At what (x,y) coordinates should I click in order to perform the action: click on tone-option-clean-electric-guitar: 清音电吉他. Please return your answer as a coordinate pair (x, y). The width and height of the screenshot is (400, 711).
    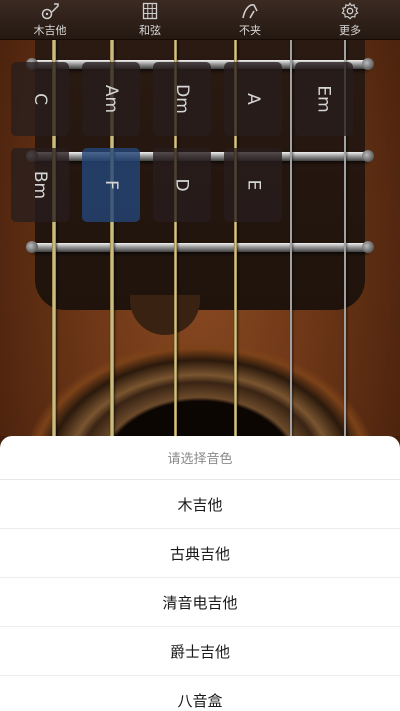
    Looking at the image, I should click on (200, 602).